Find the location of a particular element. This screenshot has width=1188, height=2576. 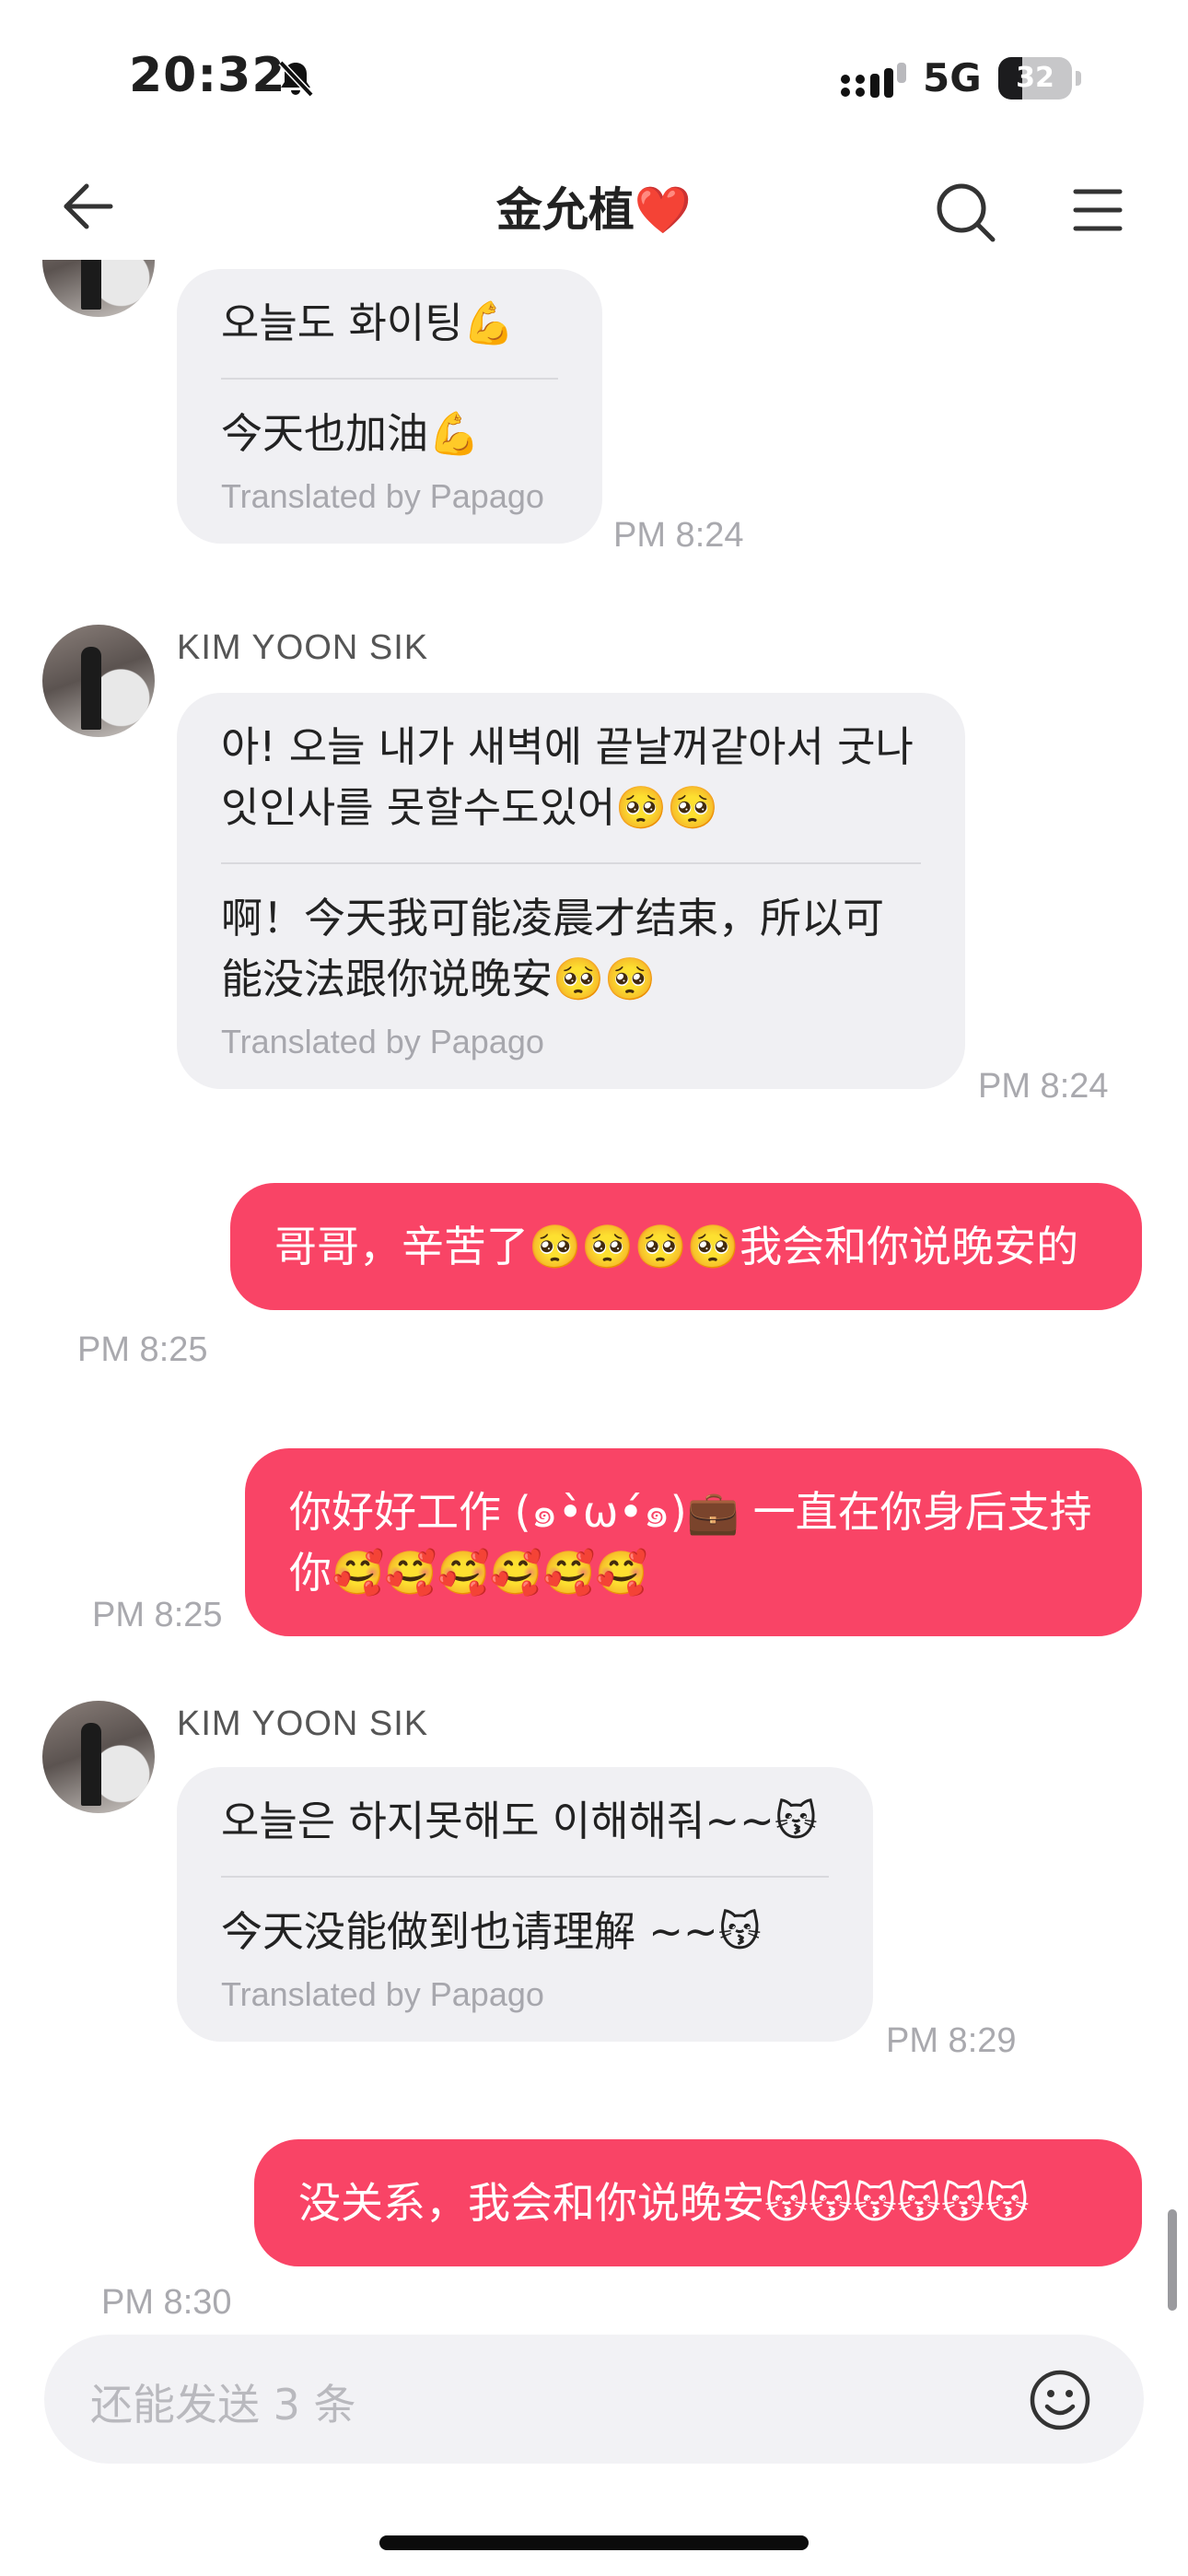

message-original-text: 오늘도 화이팅💪 is located at coordinates (368, 323).